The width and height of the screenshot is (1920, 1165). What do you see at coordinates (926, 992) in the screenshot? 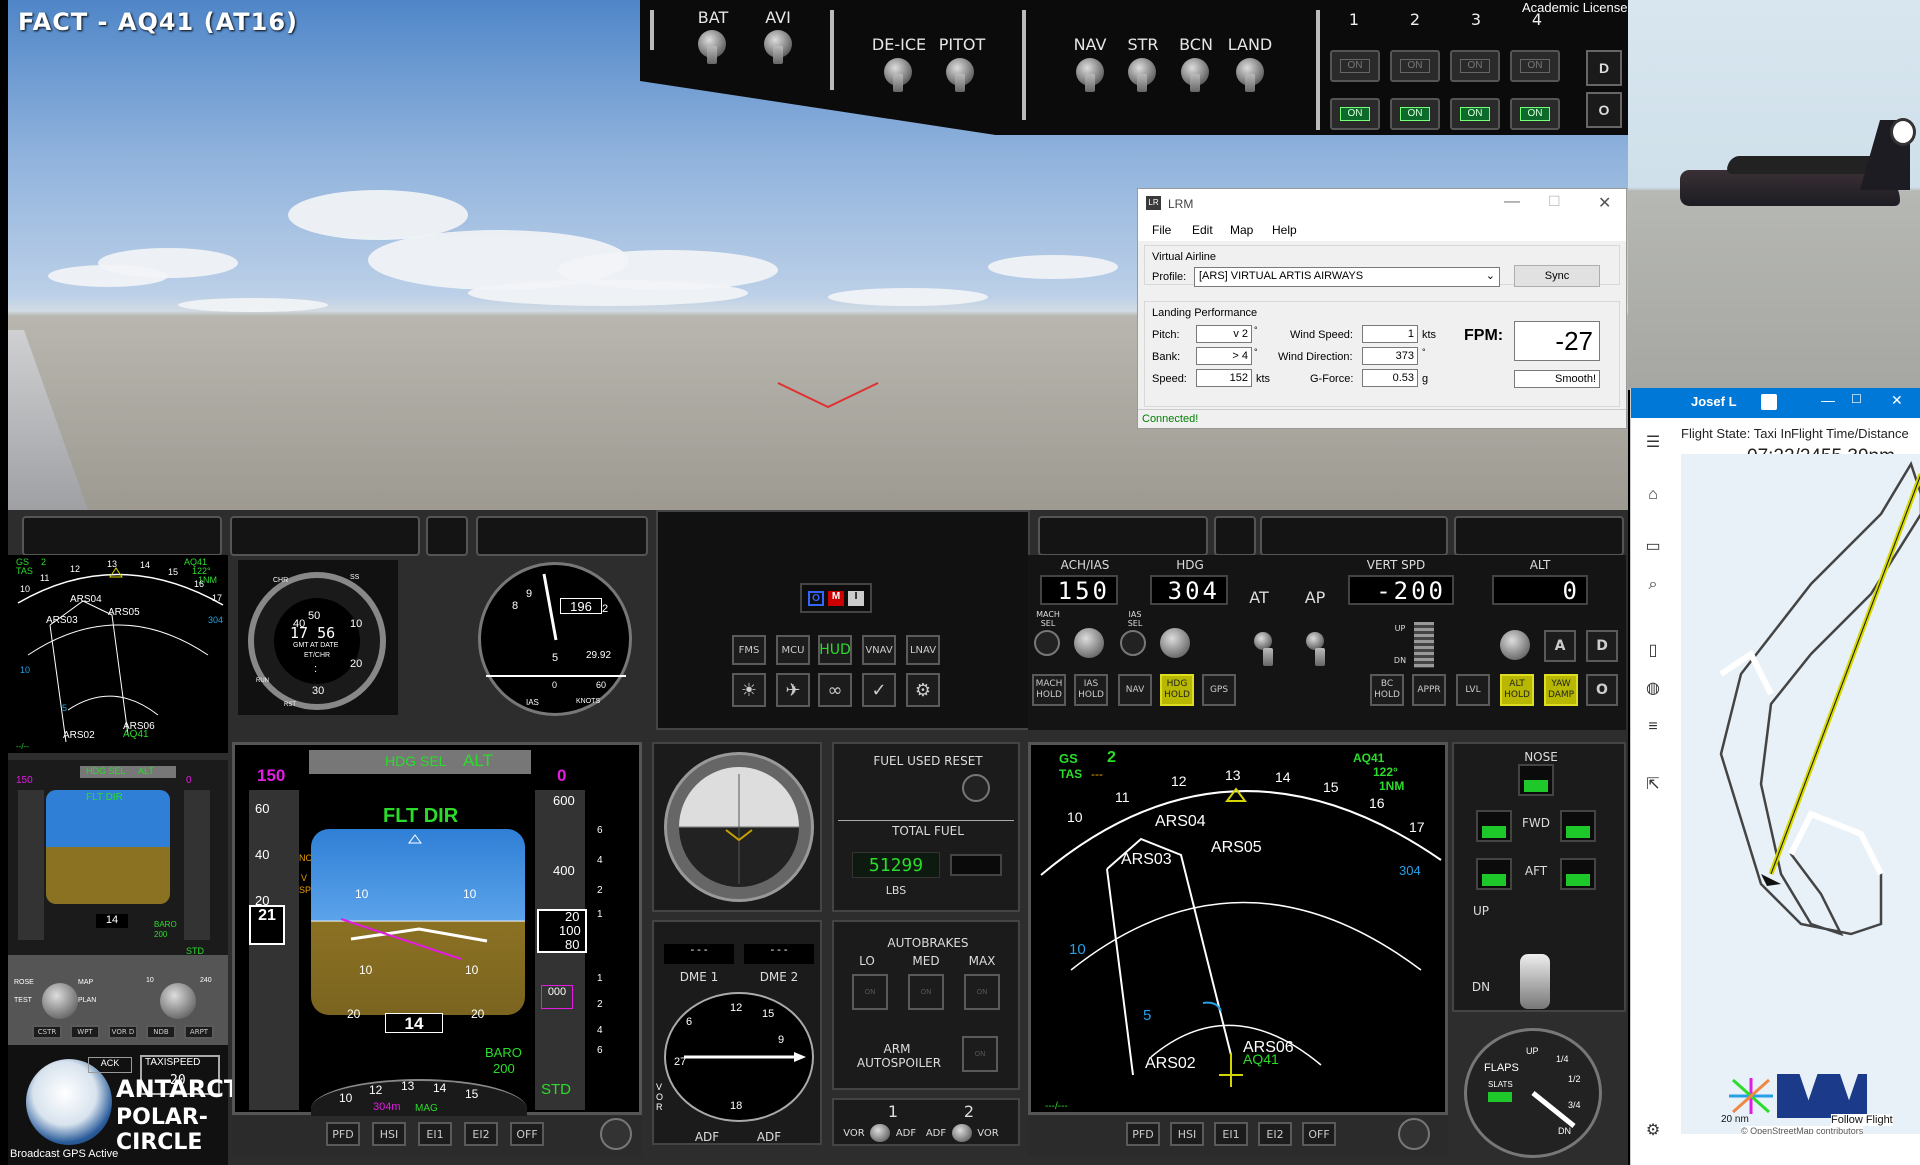
I see `autobrake-med-button: ON` at bounding box center [926, 992].